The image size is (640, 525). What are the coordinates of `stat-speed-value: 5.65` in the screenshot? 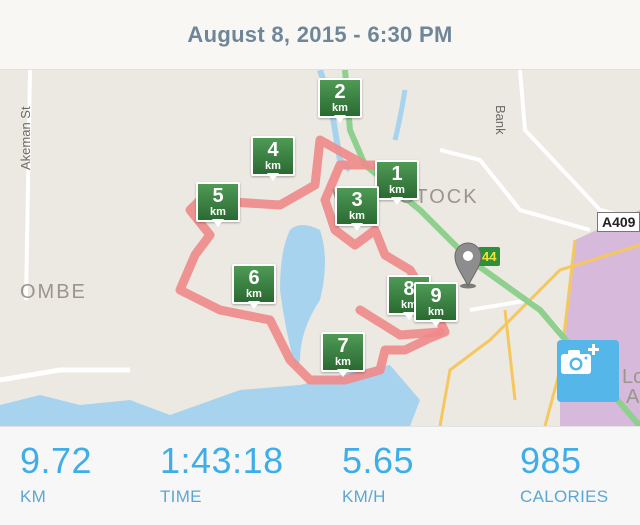 It's located at (378, 460).